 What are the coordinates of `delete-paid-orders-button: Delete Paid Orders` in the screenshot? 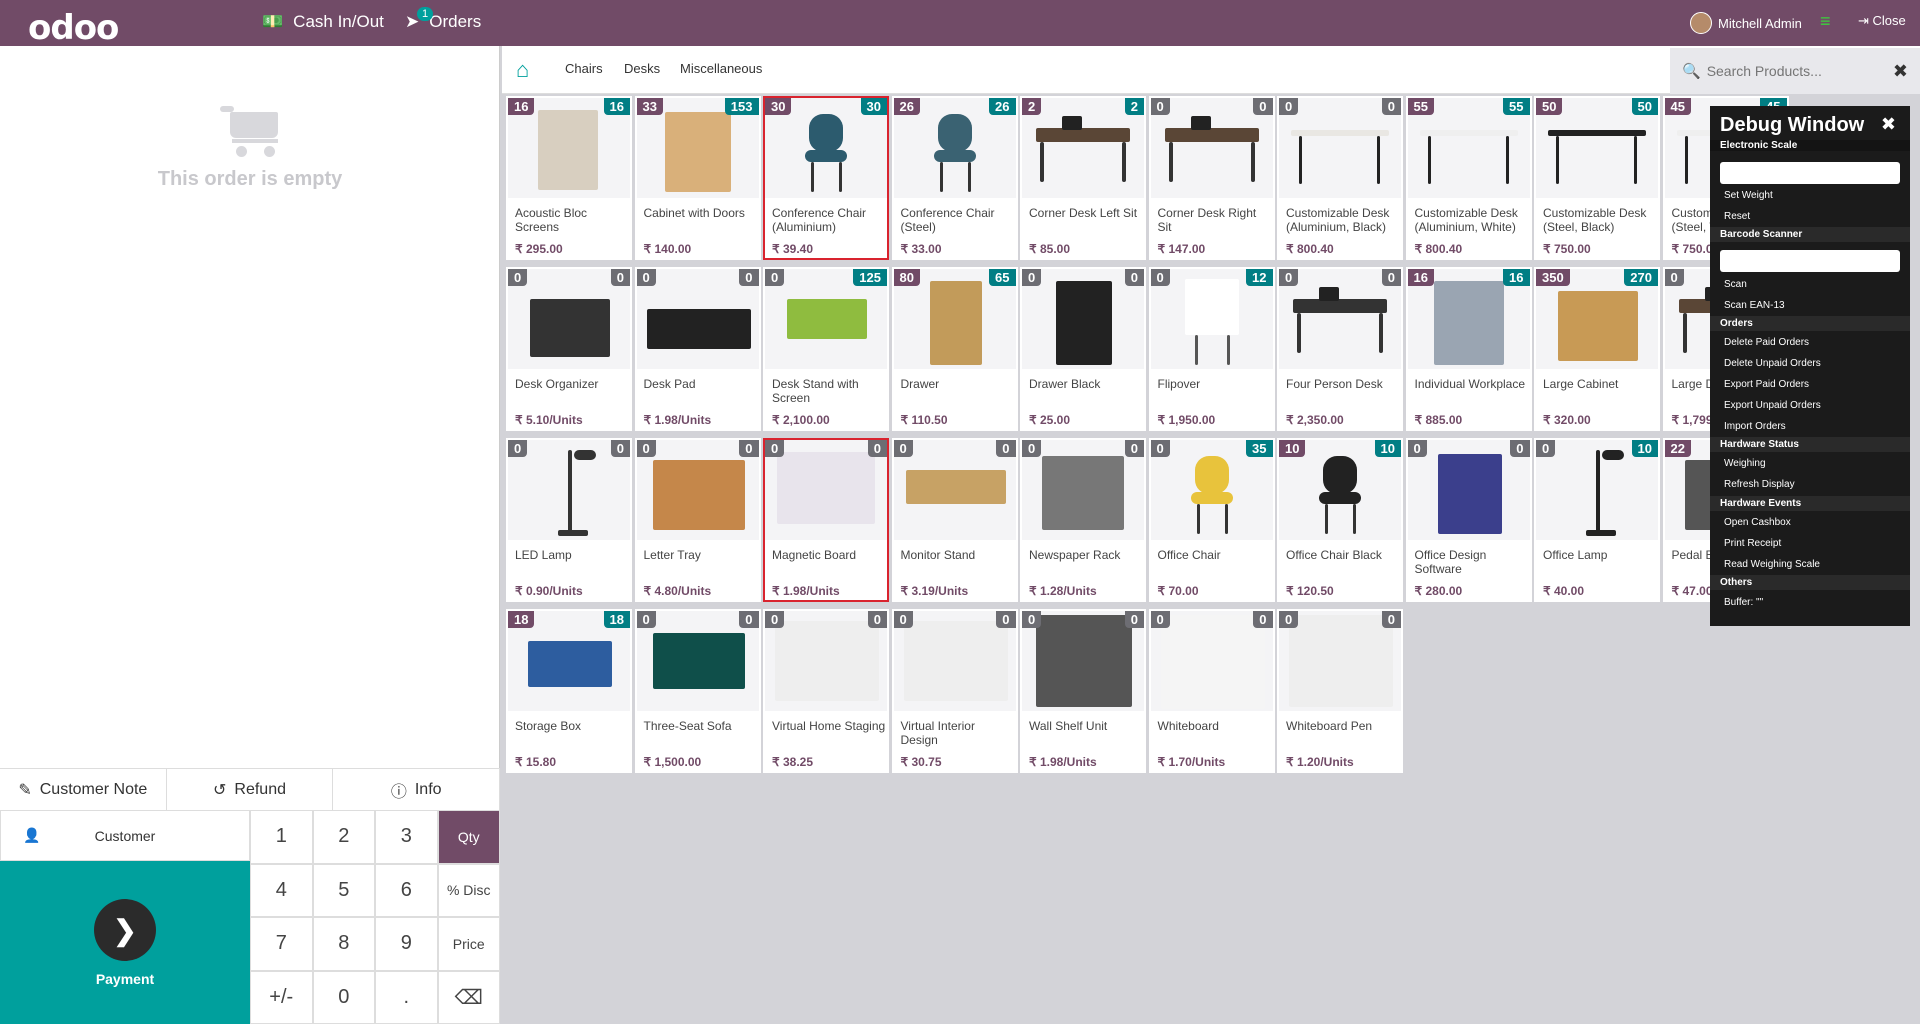 It's located at (1766, 342).